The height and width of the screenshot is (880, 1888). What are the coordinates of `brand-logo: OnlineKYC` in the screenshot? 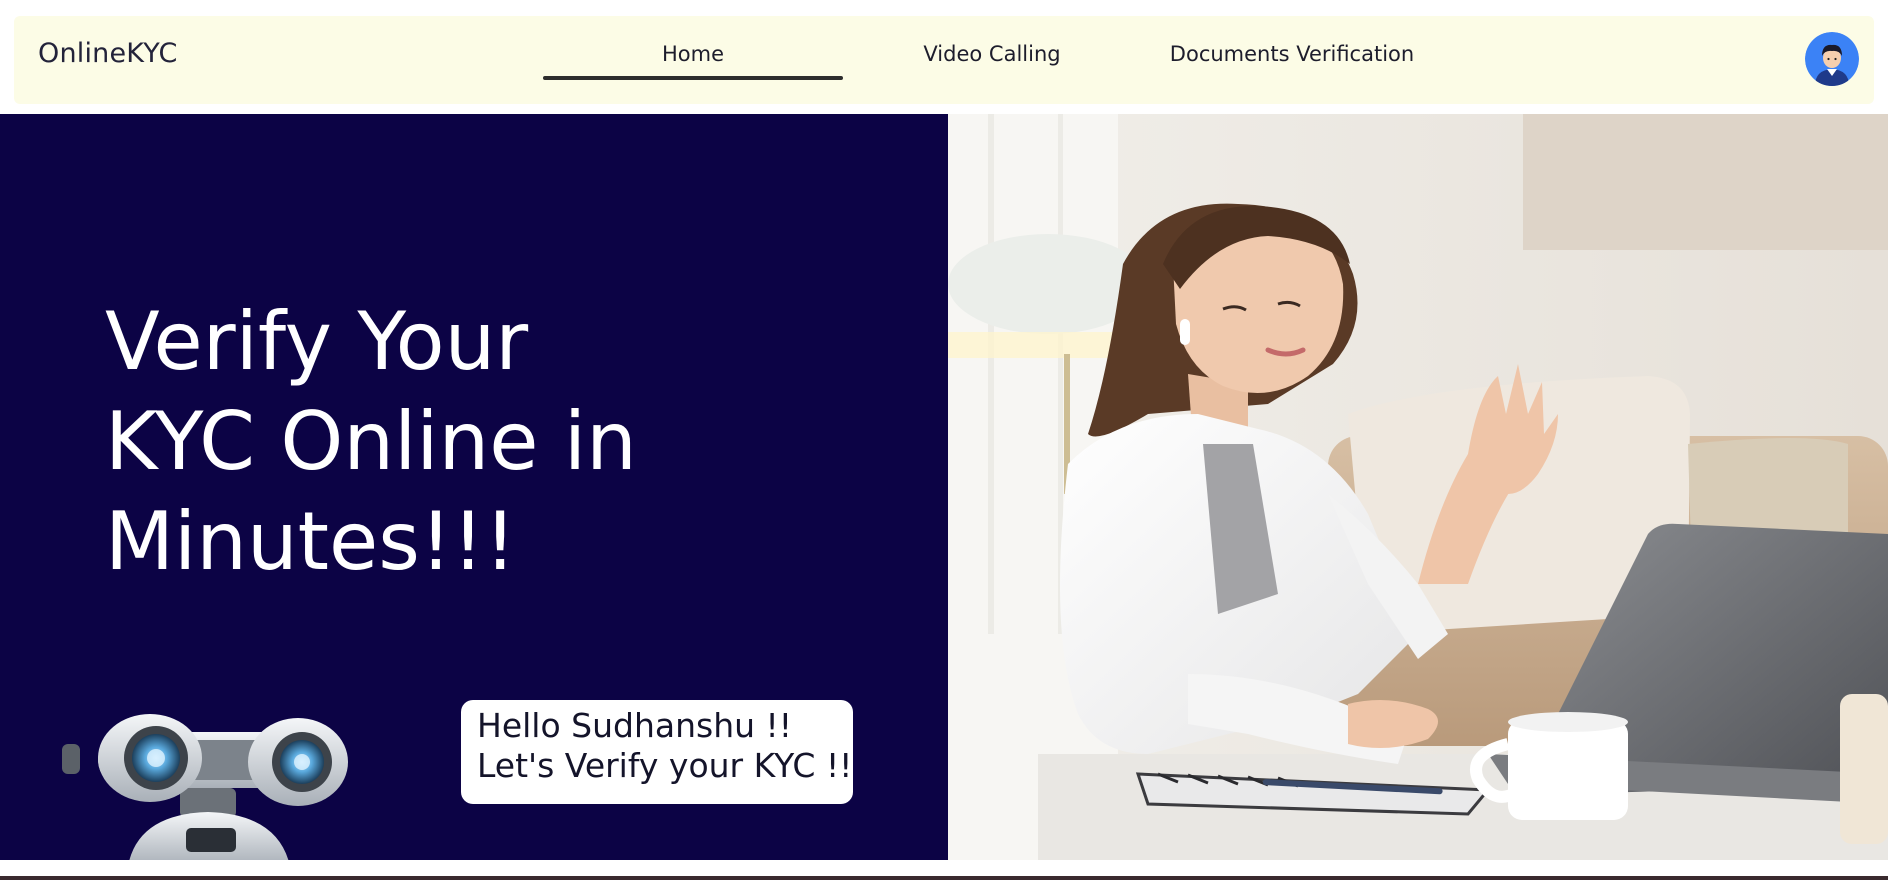 It's located at (108, 53).